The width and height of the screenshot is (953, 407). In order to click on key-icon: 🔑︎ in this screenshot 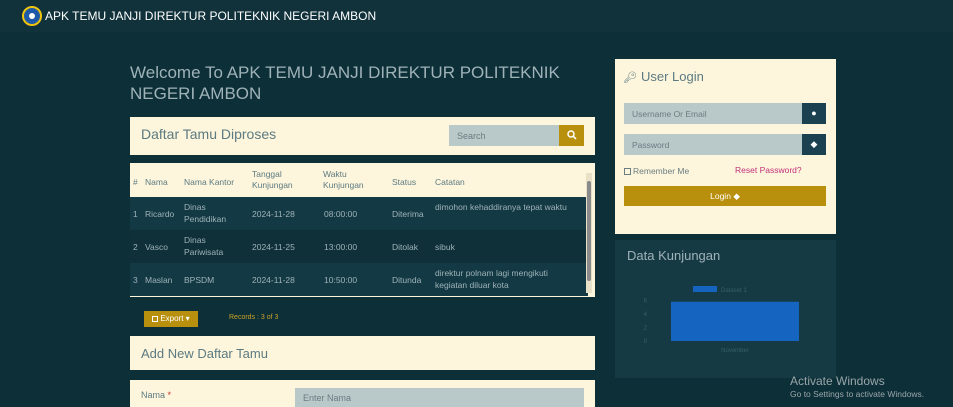, I will do `click(630, 78)`.